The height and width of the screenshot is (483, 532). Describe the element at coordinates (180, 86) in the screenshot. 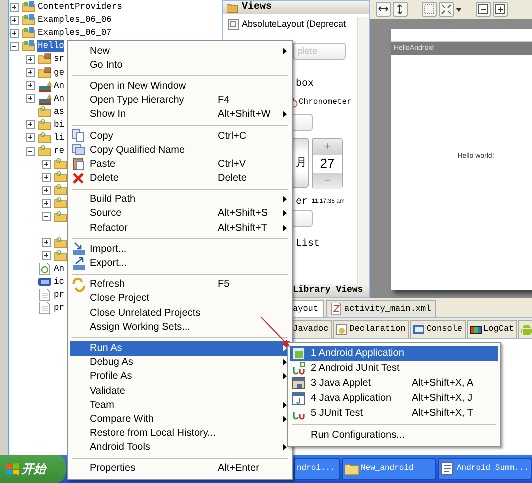

I see `menu-item: Open in New Window` at that location.